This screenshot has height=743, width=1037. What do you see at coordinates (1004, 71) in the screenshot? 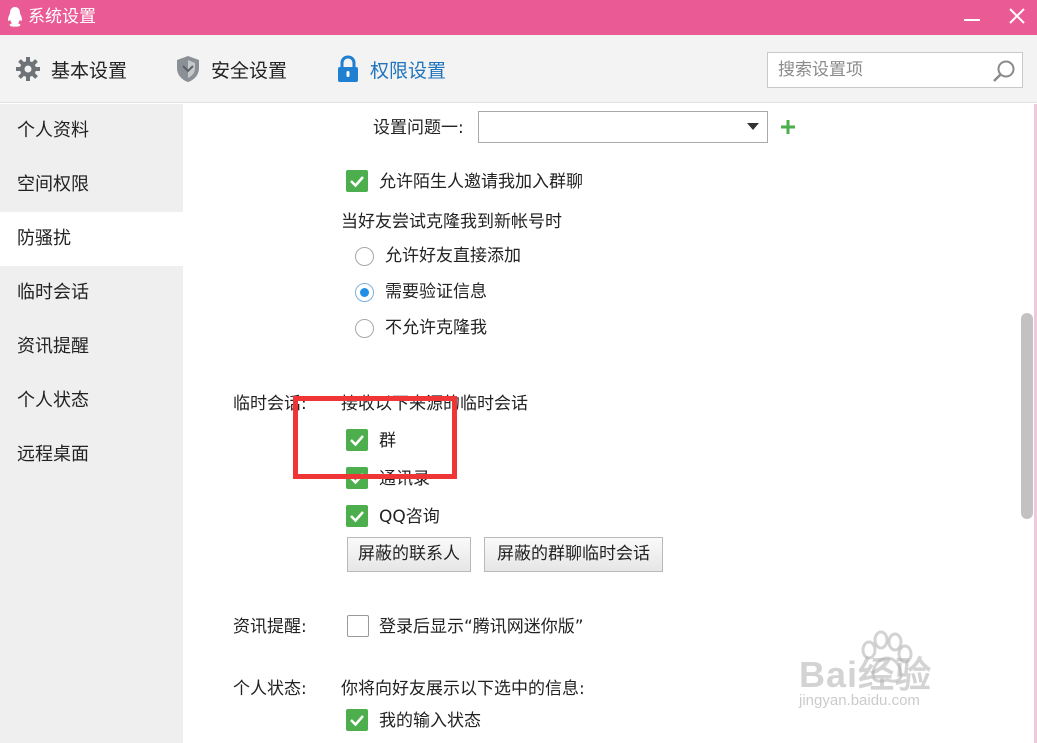
I see `search-icon` at bounding box center [1004, 71].